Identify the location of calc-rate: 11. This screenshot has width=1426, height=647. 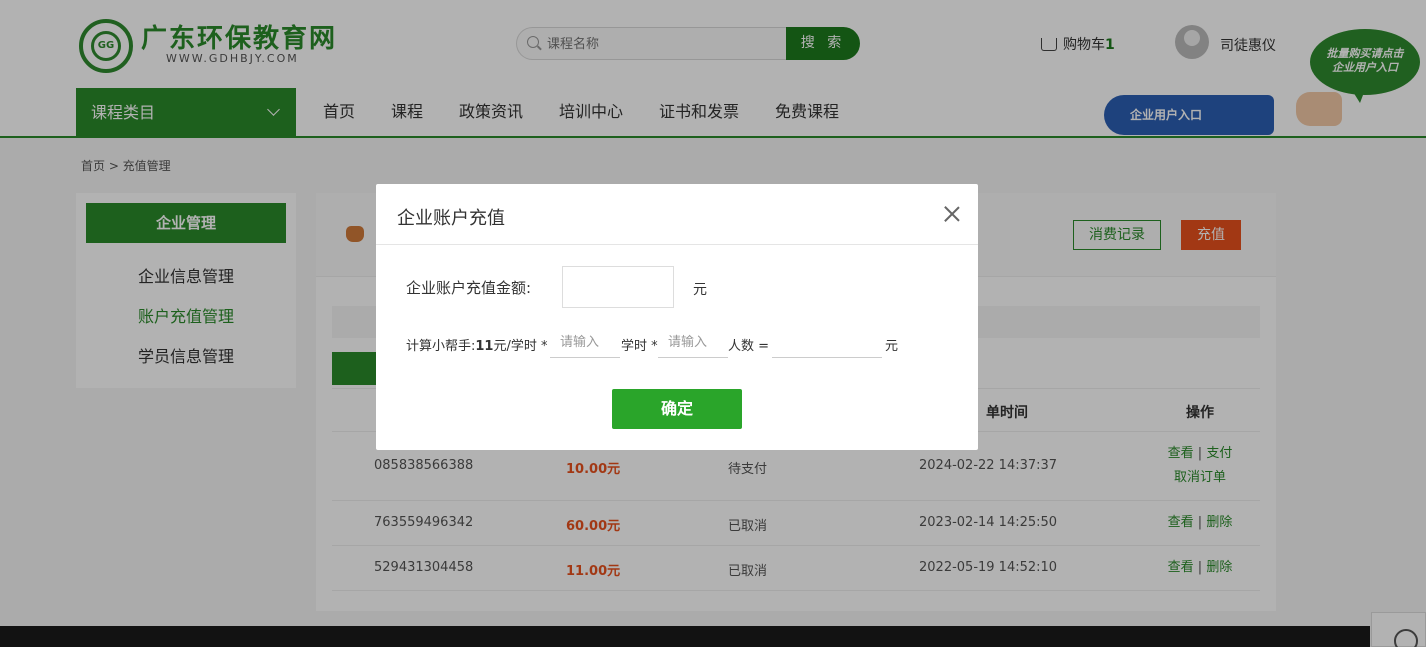
(484, 346).